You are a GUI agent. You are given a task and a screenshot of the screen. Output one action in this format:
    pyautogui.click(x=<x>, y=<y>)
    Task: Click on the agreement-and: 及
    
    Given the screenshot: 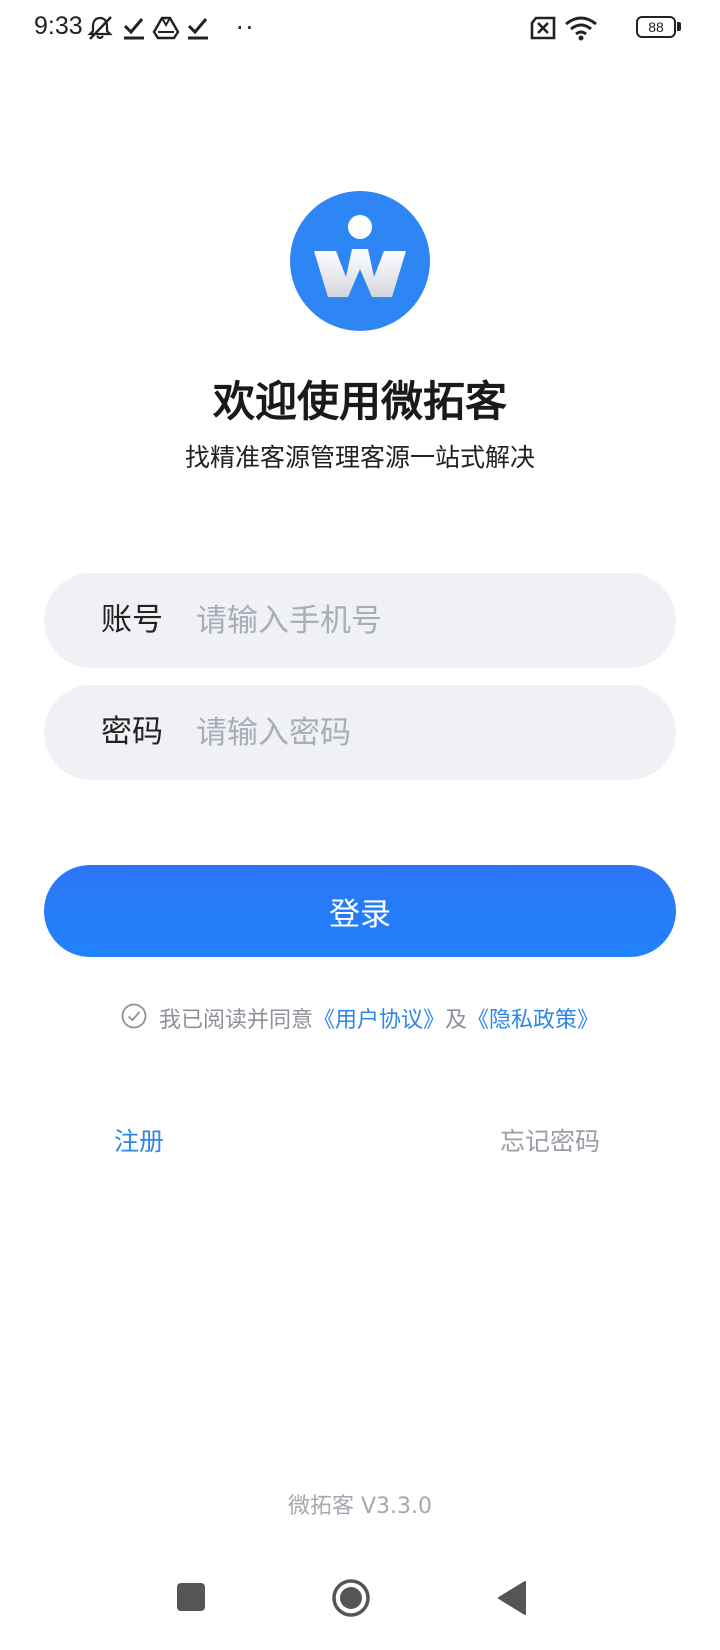 What is the action you would take?
    pyautogui.click(x=456, y=1020)
    